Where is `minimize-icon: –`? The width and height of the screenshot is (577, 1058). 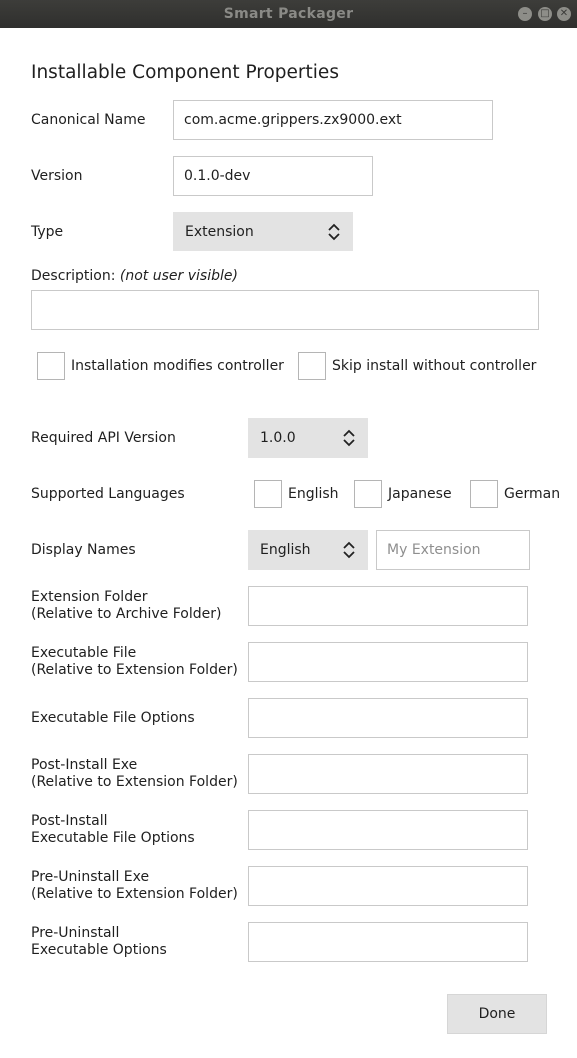
minimize-icon: – is located at coordinates (525, 14).